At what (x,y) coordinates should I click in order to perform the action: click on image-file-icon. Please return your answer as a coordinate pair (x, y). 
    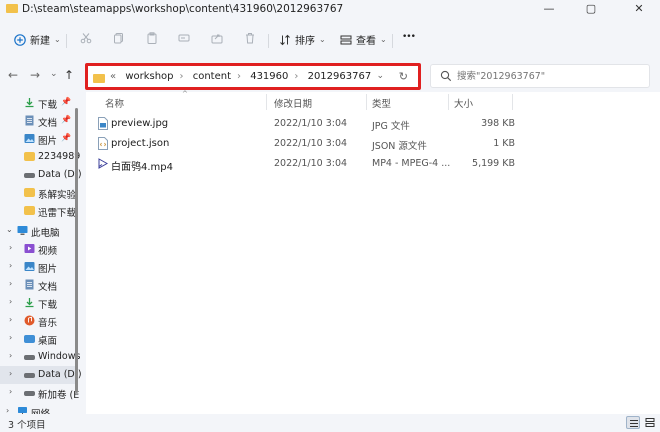
    Looking at the image, I should click on (103, 123).